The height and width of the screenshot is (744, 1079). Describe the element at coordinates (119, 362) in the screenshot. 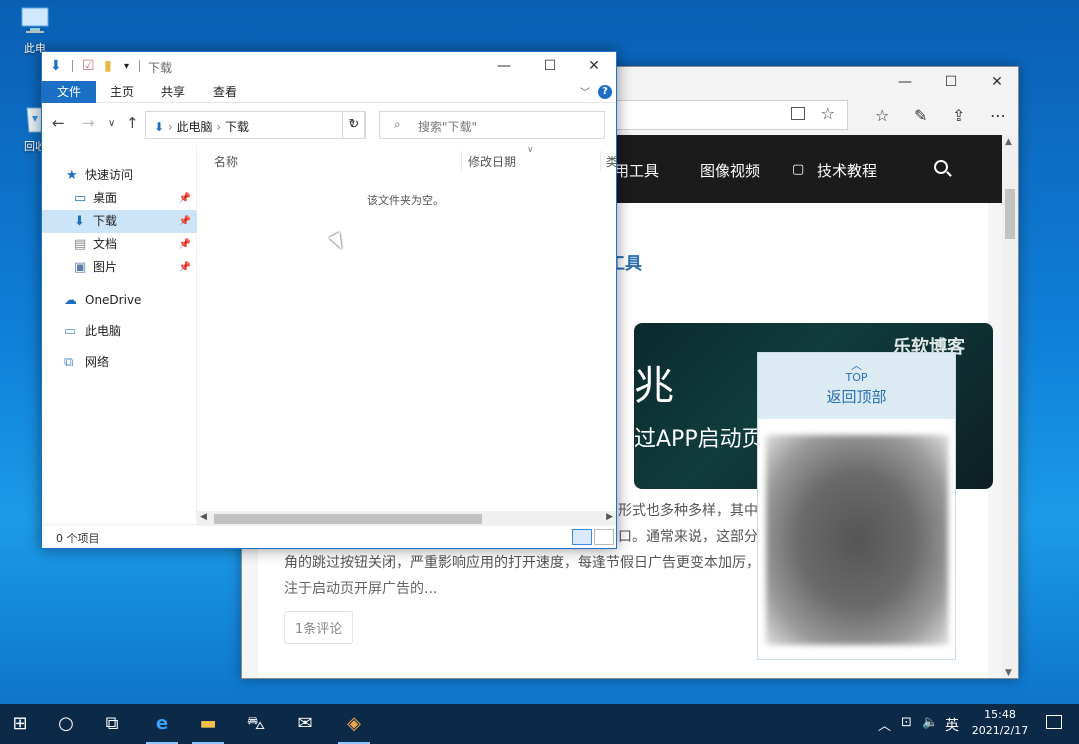

I see `sidebar-item-network: ⧉ 网络` at that location.